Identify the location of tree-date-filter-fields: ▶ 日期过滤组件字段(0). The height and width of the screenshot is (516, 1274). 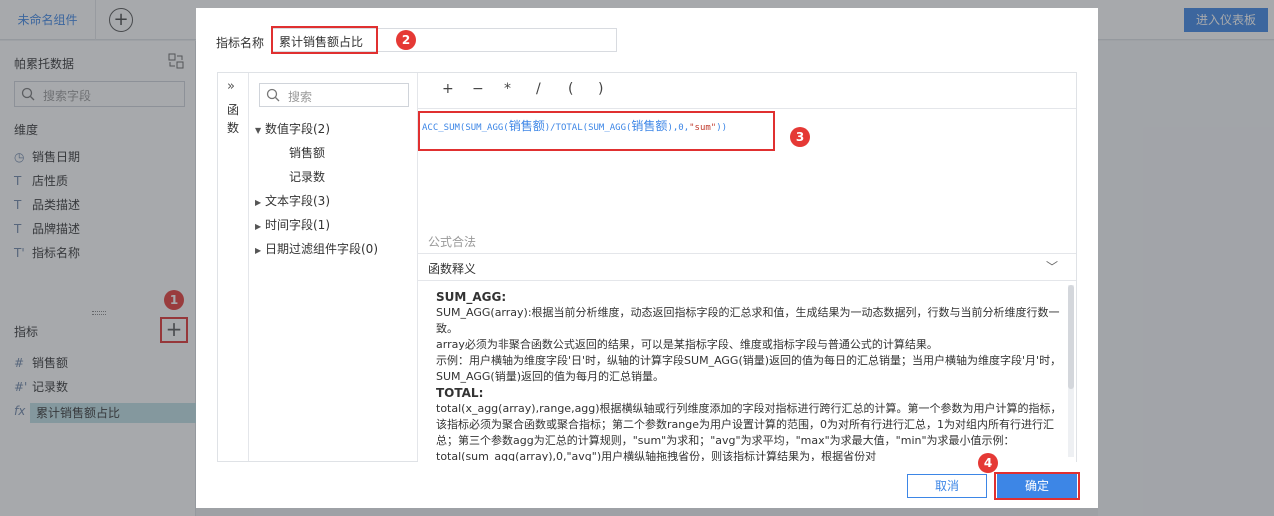
(316, 248).